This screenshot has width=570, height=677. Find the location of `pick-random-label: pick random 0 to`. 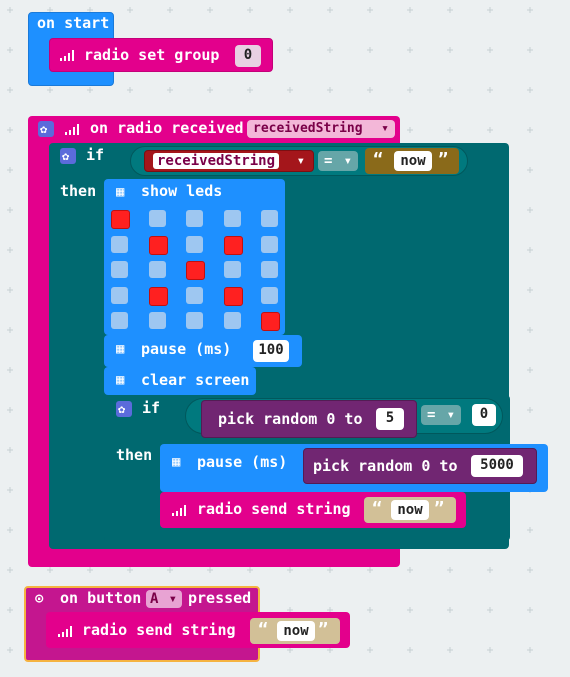

pick-random-label: pick random 0 to is located at coordinates (290, 419).